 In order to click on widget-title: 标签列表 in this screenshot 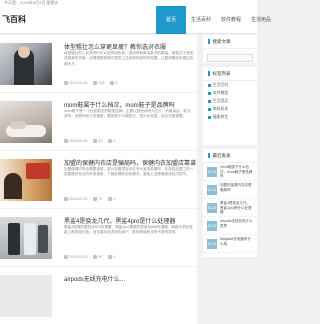, I will do `click(230, 74)`.